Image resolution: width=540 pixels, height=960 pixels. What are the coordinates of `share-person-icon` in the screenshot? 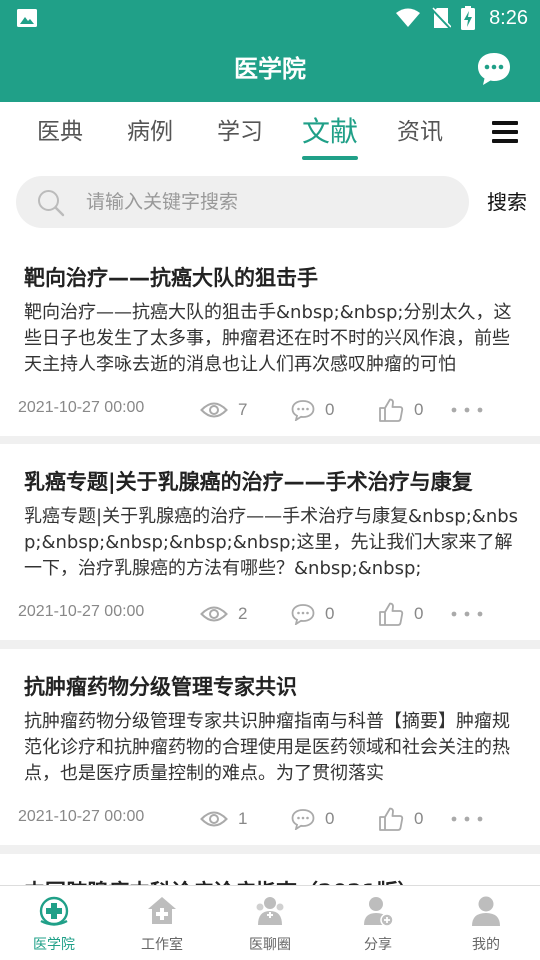 It's located at (379, 912).